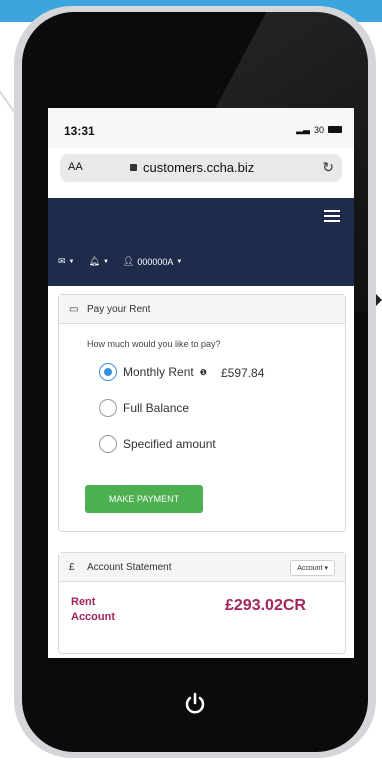  I want to click on pound-icon: £, so click(72, 567).